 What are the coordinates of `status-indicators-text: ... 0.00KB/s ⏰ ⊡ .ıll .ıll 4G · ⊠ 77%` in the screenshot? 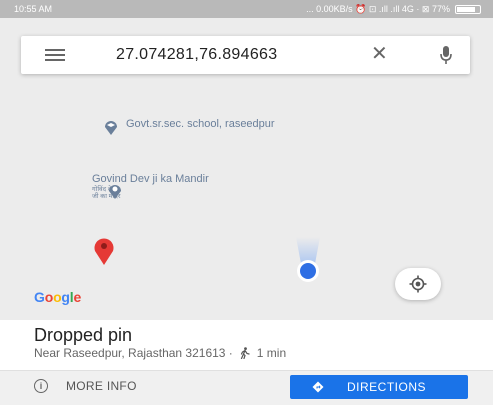 It's located at (378, 8).